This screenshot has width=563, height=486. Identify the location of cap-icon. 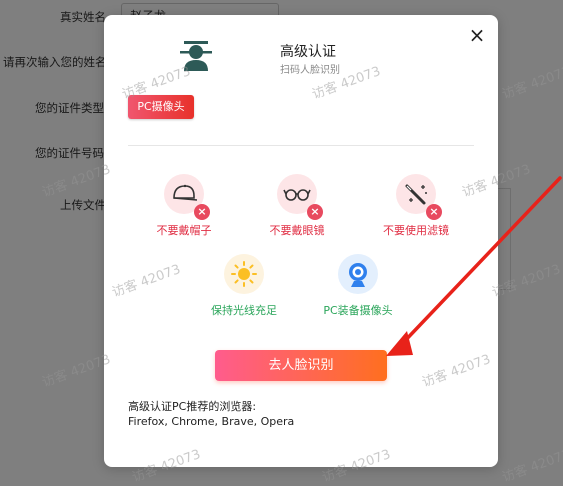
(185, 192).